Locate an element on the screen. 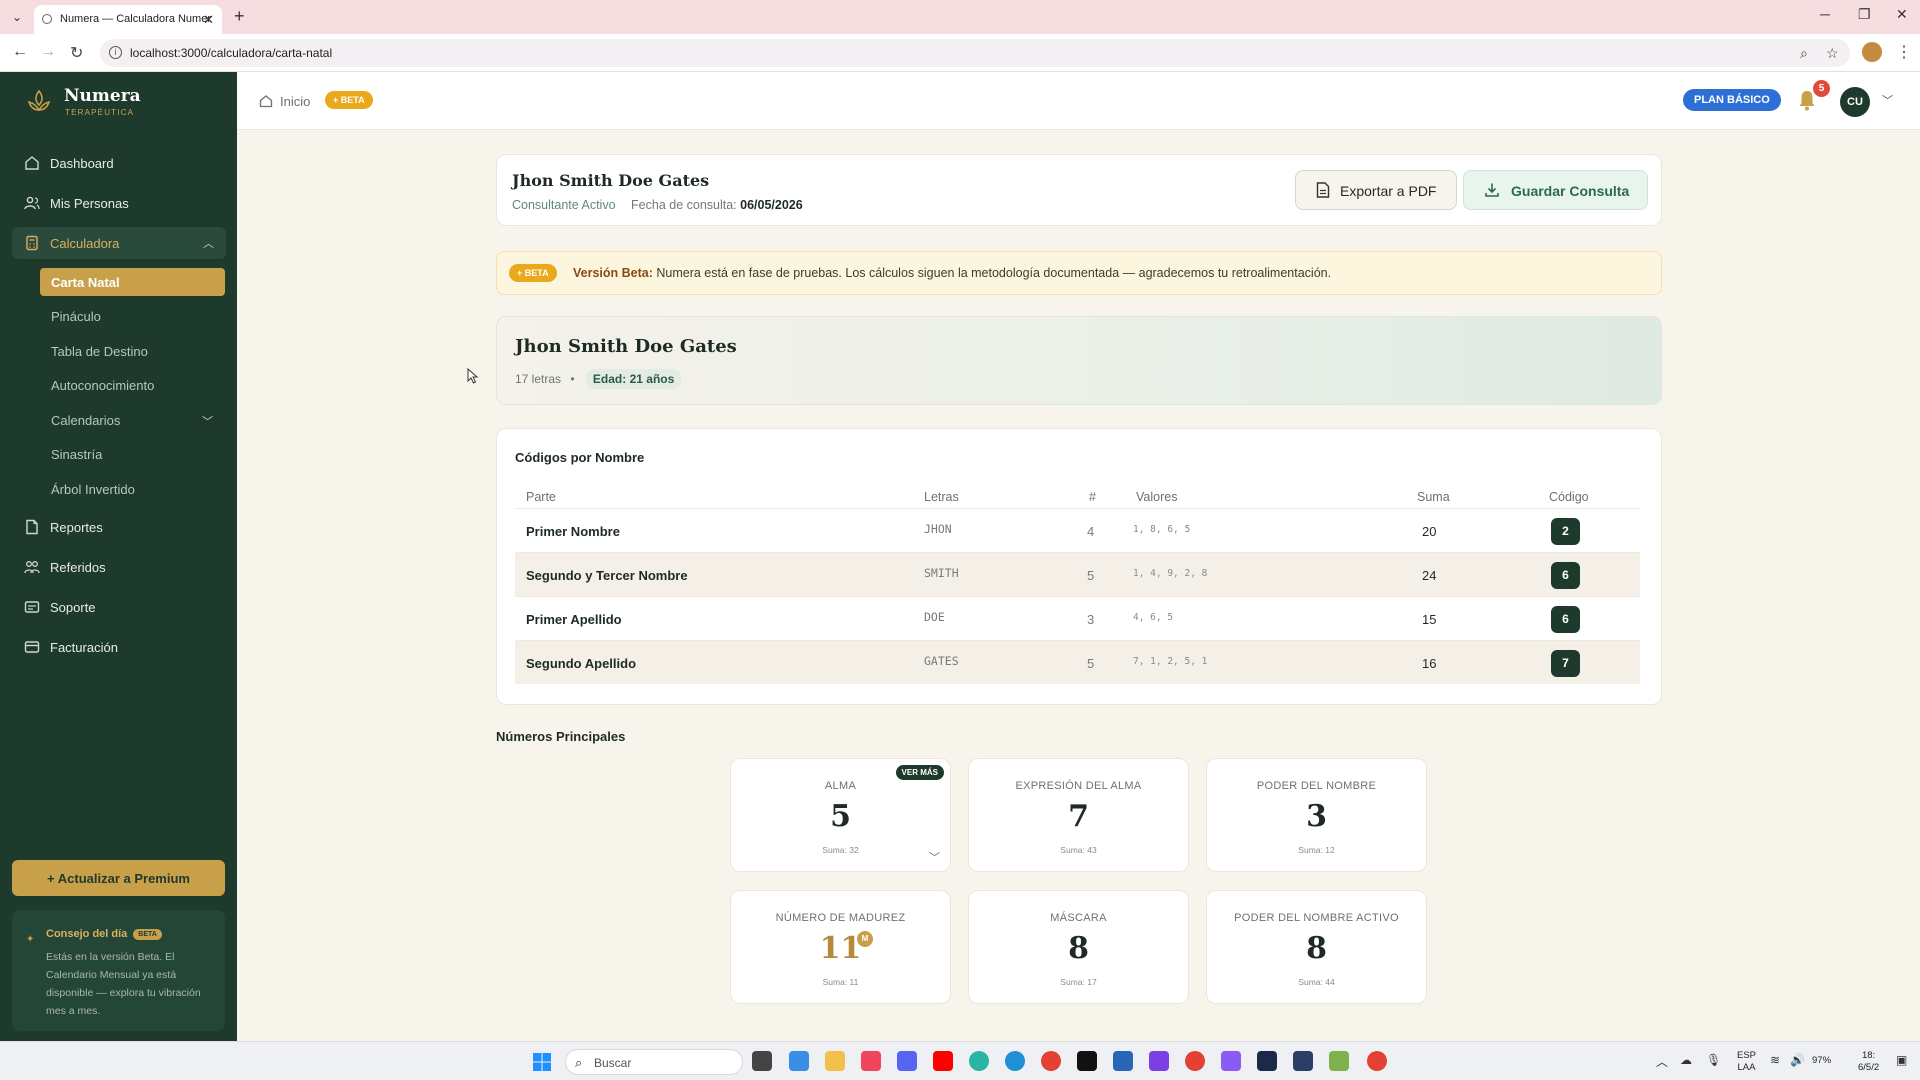  chrome-active-icon is located at coordinates (1377, 1061).